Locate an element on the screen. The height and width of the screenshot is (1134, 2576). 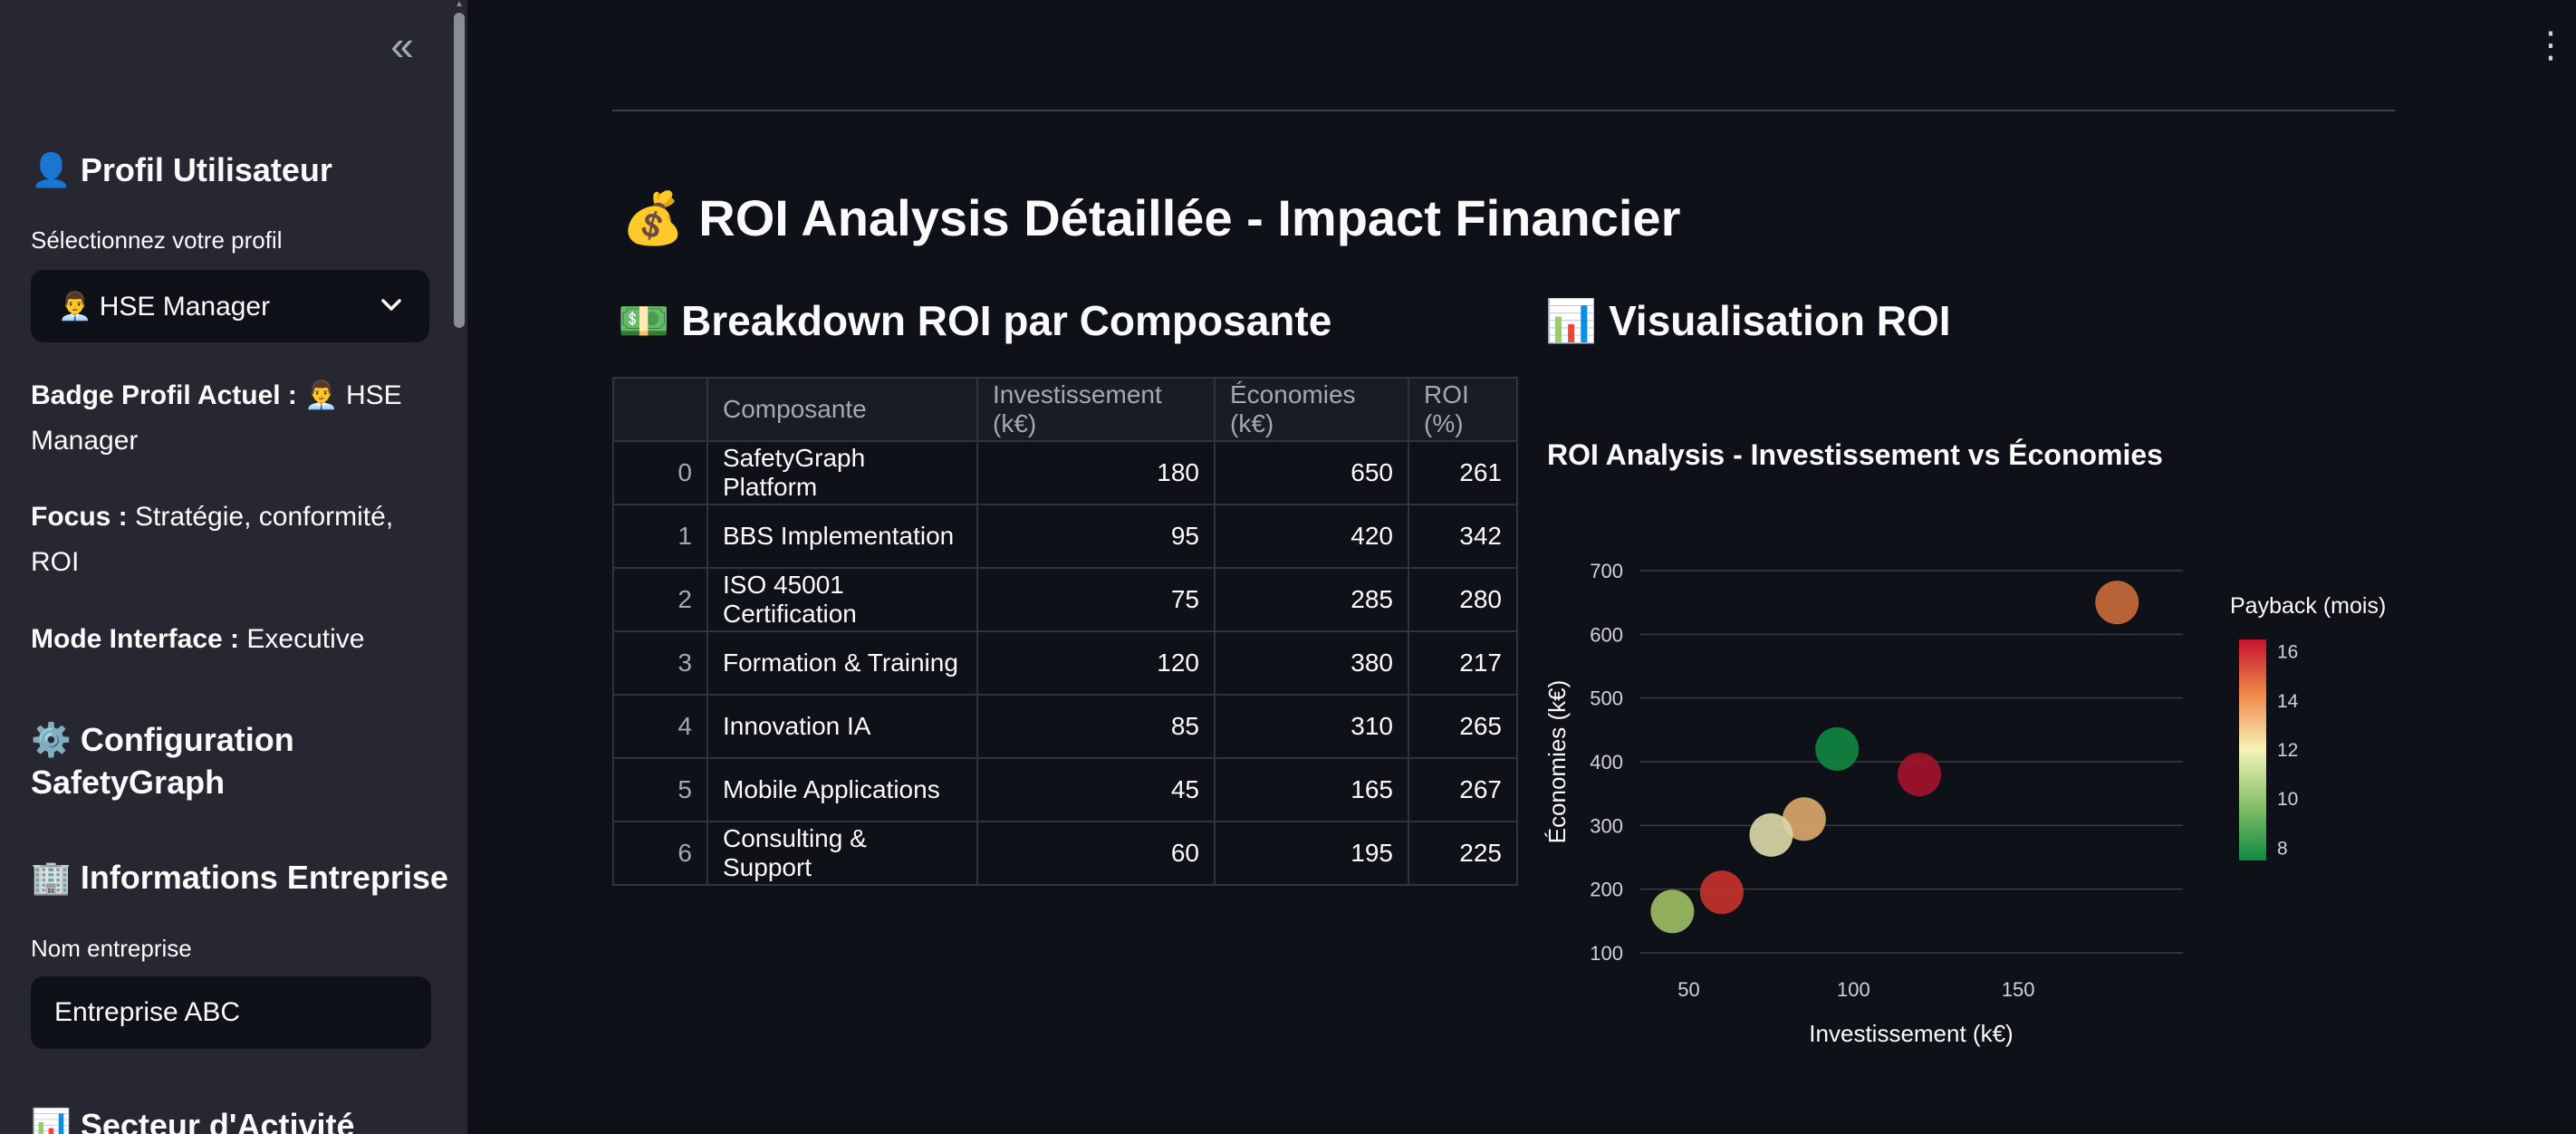
cell-index: 1 is located at coordinates (660, 537).